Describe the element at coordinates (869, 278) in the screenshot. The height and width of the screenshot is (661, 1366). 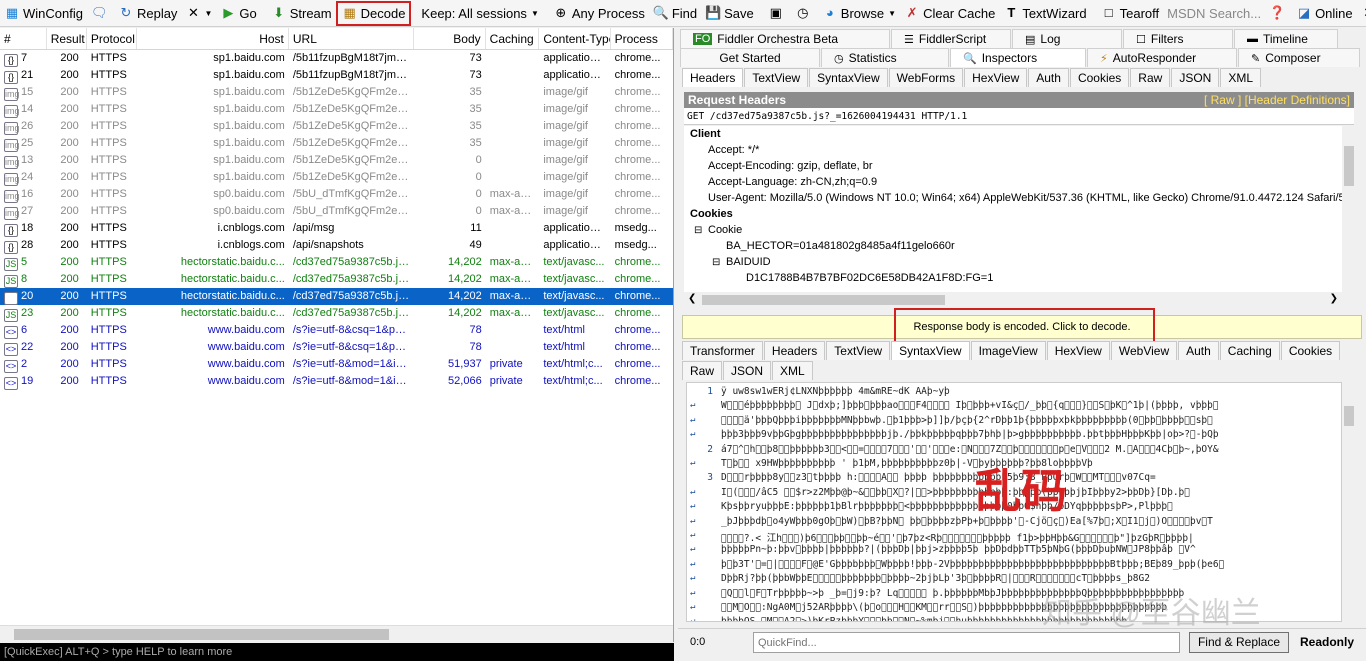
I see `cookie-baiduid-value: D1C1788B4B7B7BF02DC6E58DB42A1F8D:FG=1` at that location.